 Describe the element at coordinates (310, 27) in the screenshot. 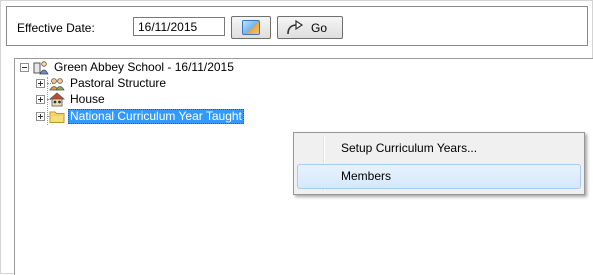

I see `go-button: Go` at that location.